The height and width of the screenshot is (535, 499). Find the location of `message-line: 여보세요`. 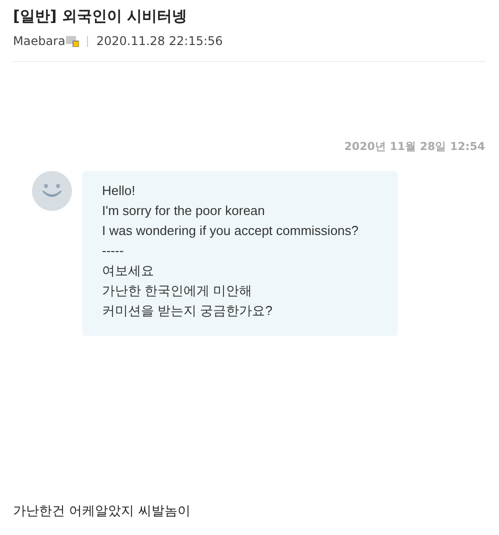

message-line: 여보세요 is located at coordinates (128, 271).